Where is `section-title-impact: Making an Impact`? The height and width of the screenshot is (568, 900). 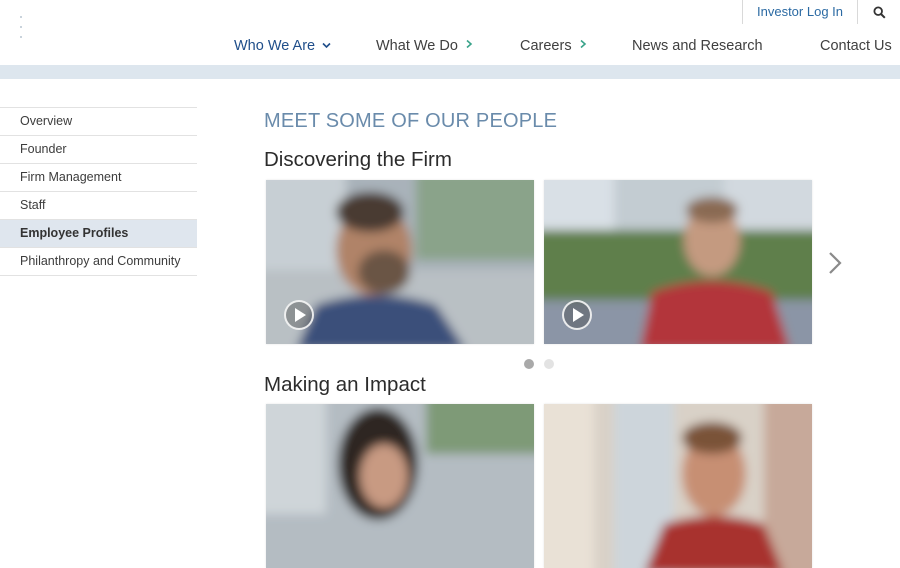
section-title-impact: Making an Impact is located at coordinates (345, 384).